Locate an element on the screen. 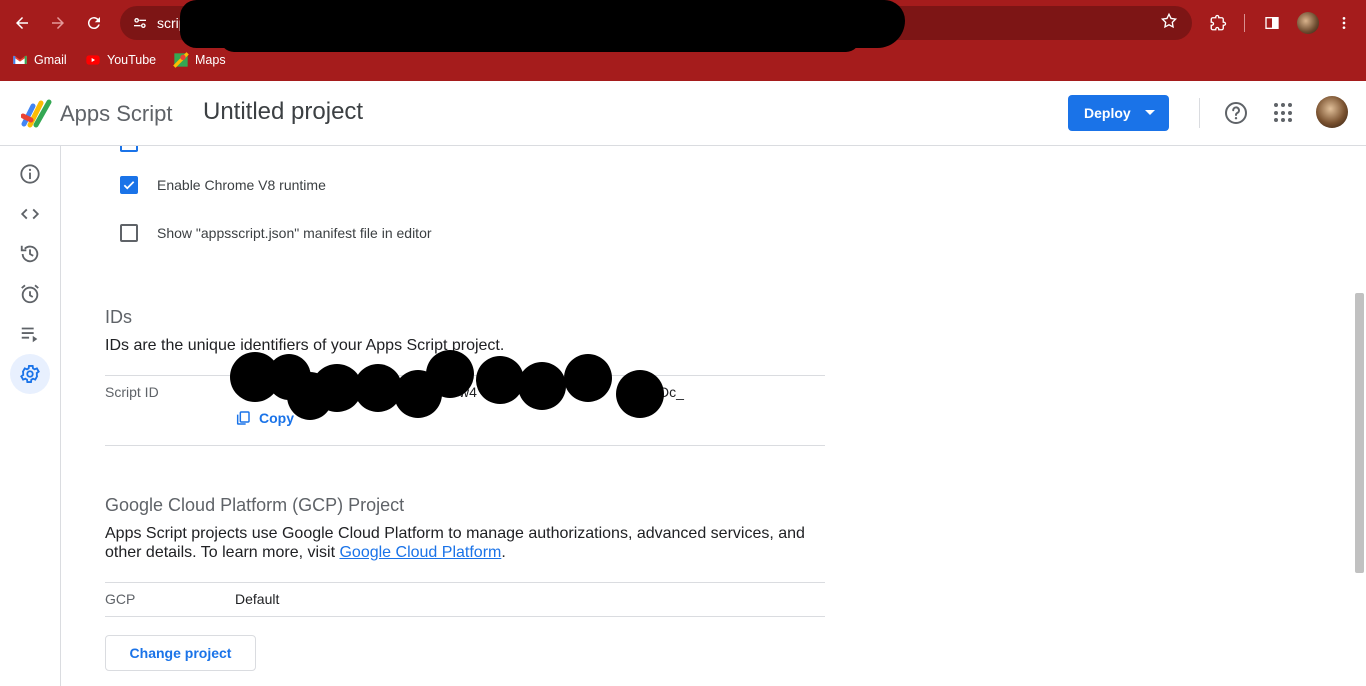 Image resolution: width=1366 pixels, height=686 pixels. brand-name: Apps Script is located at coordinates (116, 113).